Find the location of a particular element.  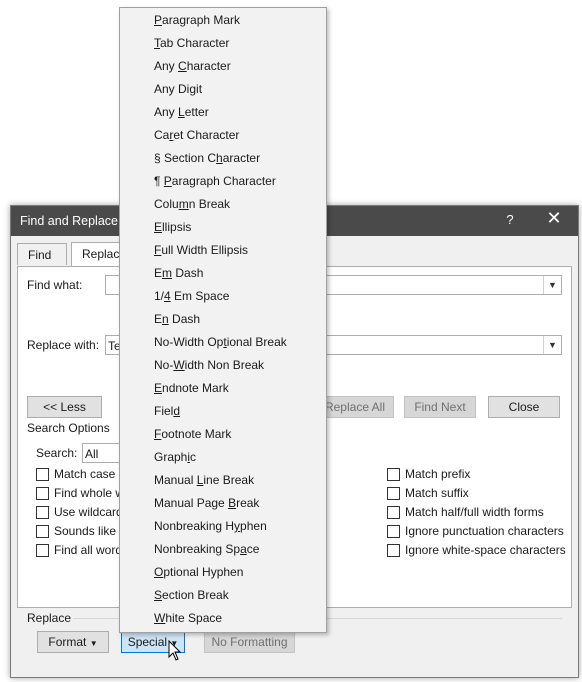

checkbox-ignore-punctuation: Ignore punctuation characters is located at coordinates (475, 531).